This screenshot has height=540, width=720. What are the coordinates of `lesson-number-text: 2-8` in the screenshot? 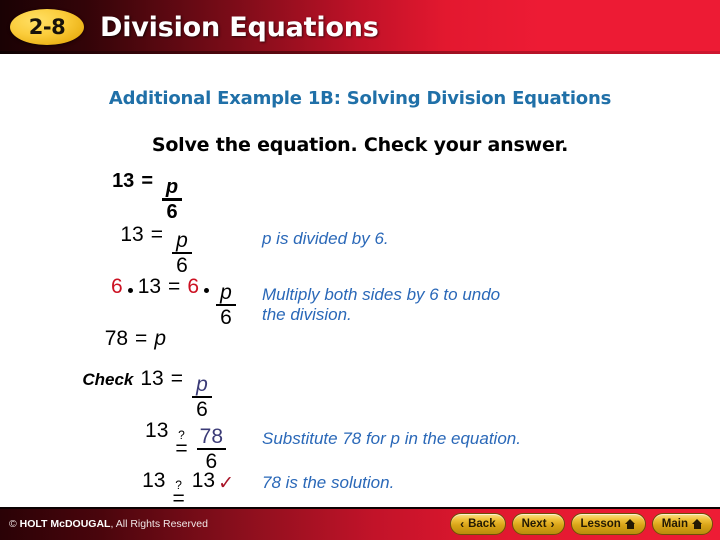 It's located at (47, 26).